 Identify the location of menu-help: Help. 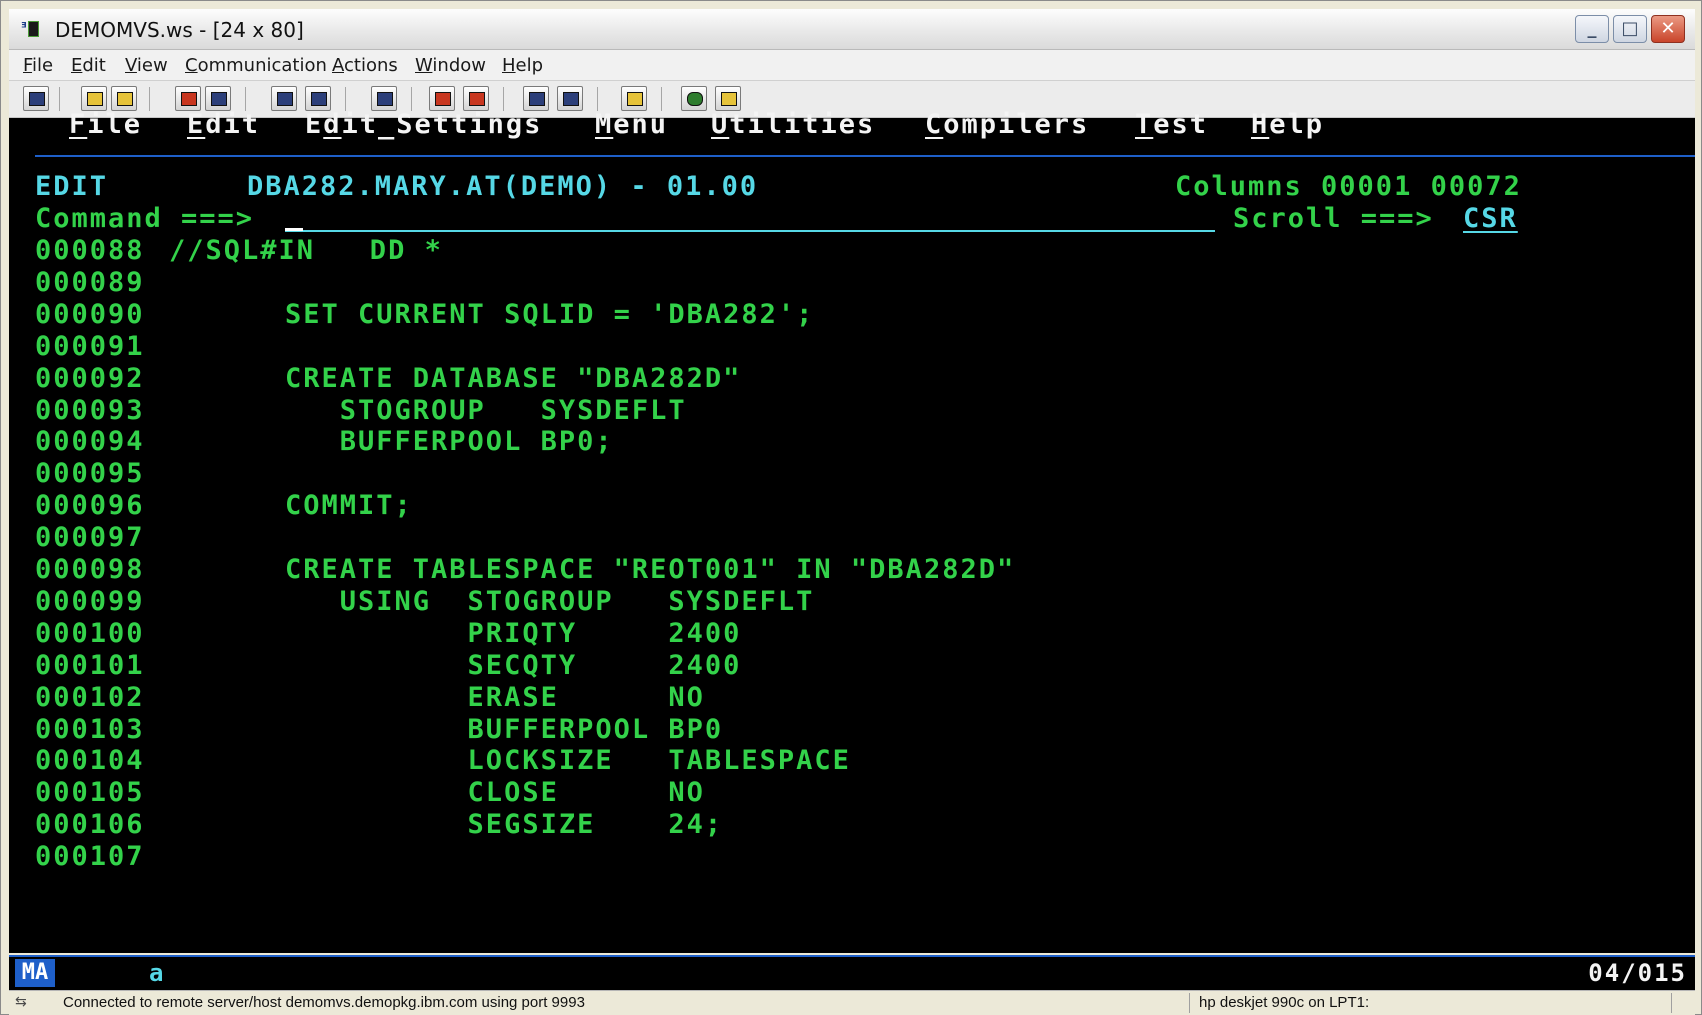
(522, 65).